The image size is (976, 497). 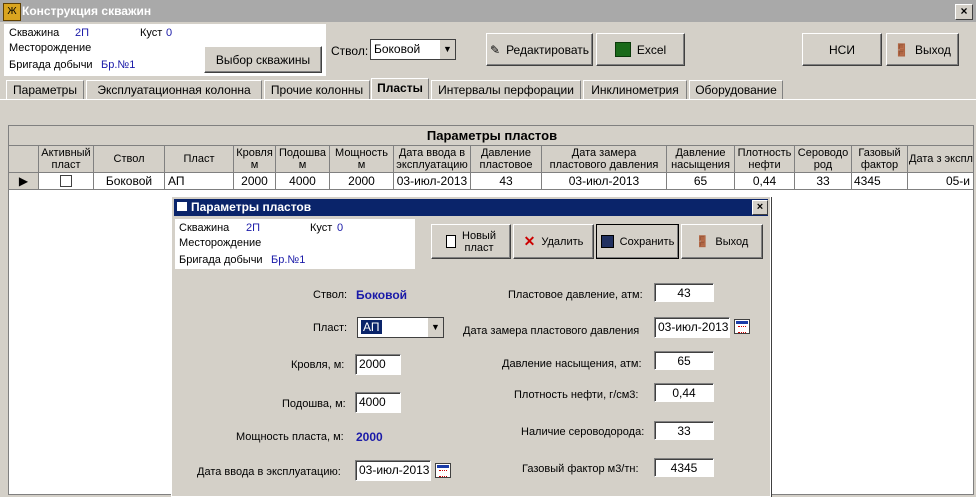 What do you see at coordinates (378, 364) in the screenshot?
I see `top-input: 2000` at bounding box center [378, 364].